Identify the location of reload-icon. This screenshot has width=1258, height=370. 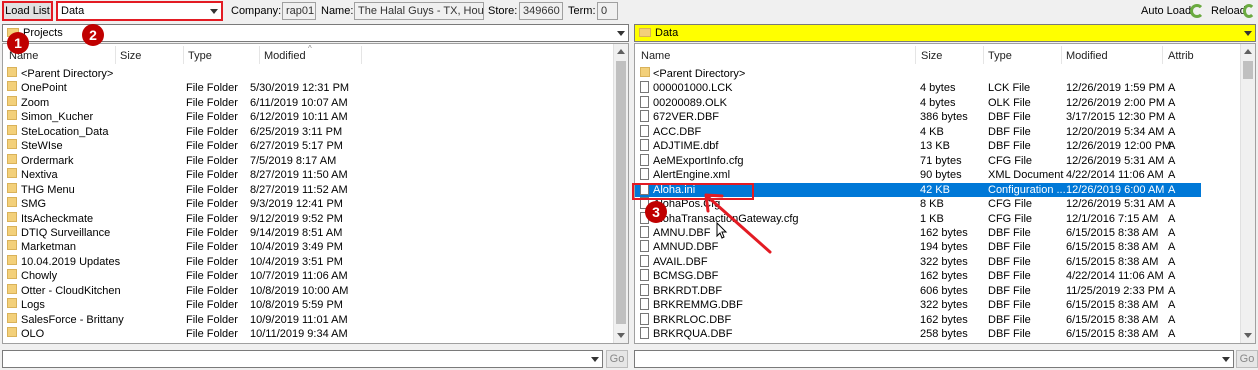
(1249, 11).